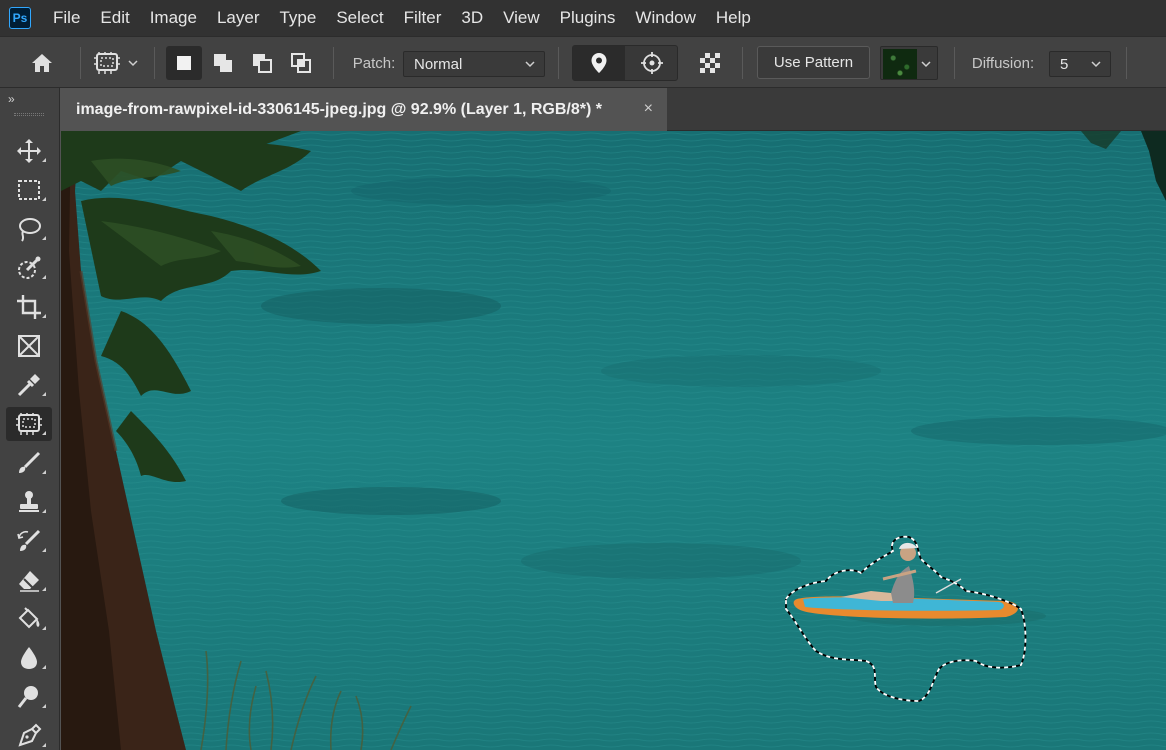 This screenshot has width=1166, height=750. What do you see at coordinates (11, 99) in the screenshot?
I see `collapse-panel-button: »` at bounding box center [11, 99].